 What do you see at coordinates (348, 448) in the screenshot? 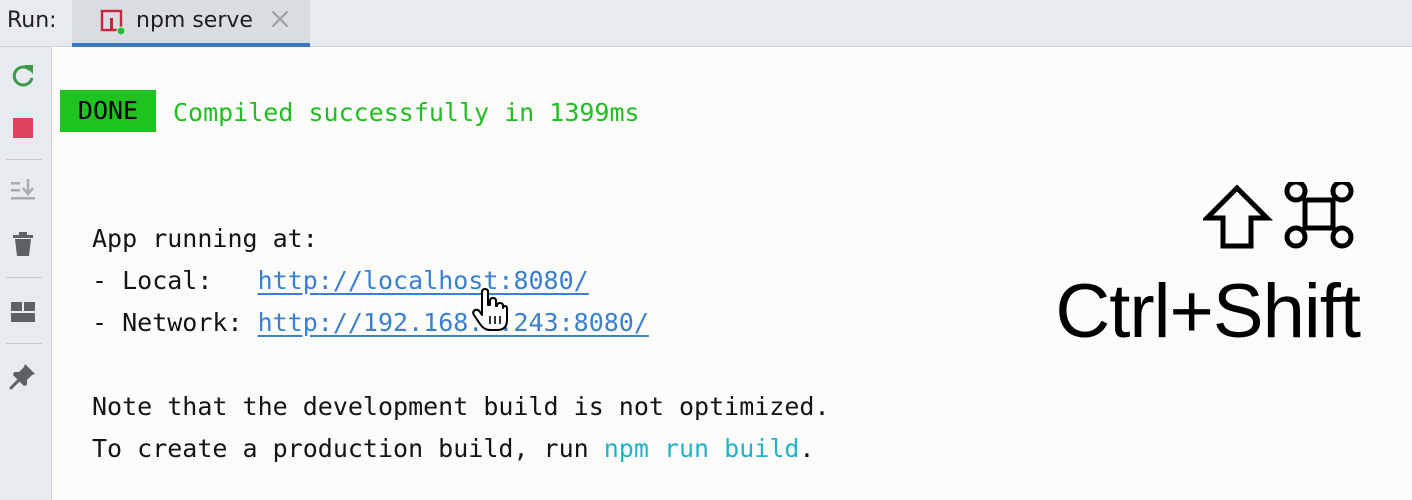
I see `production-build-prefix: To create a production build, run` at bounding box center [348, 448].